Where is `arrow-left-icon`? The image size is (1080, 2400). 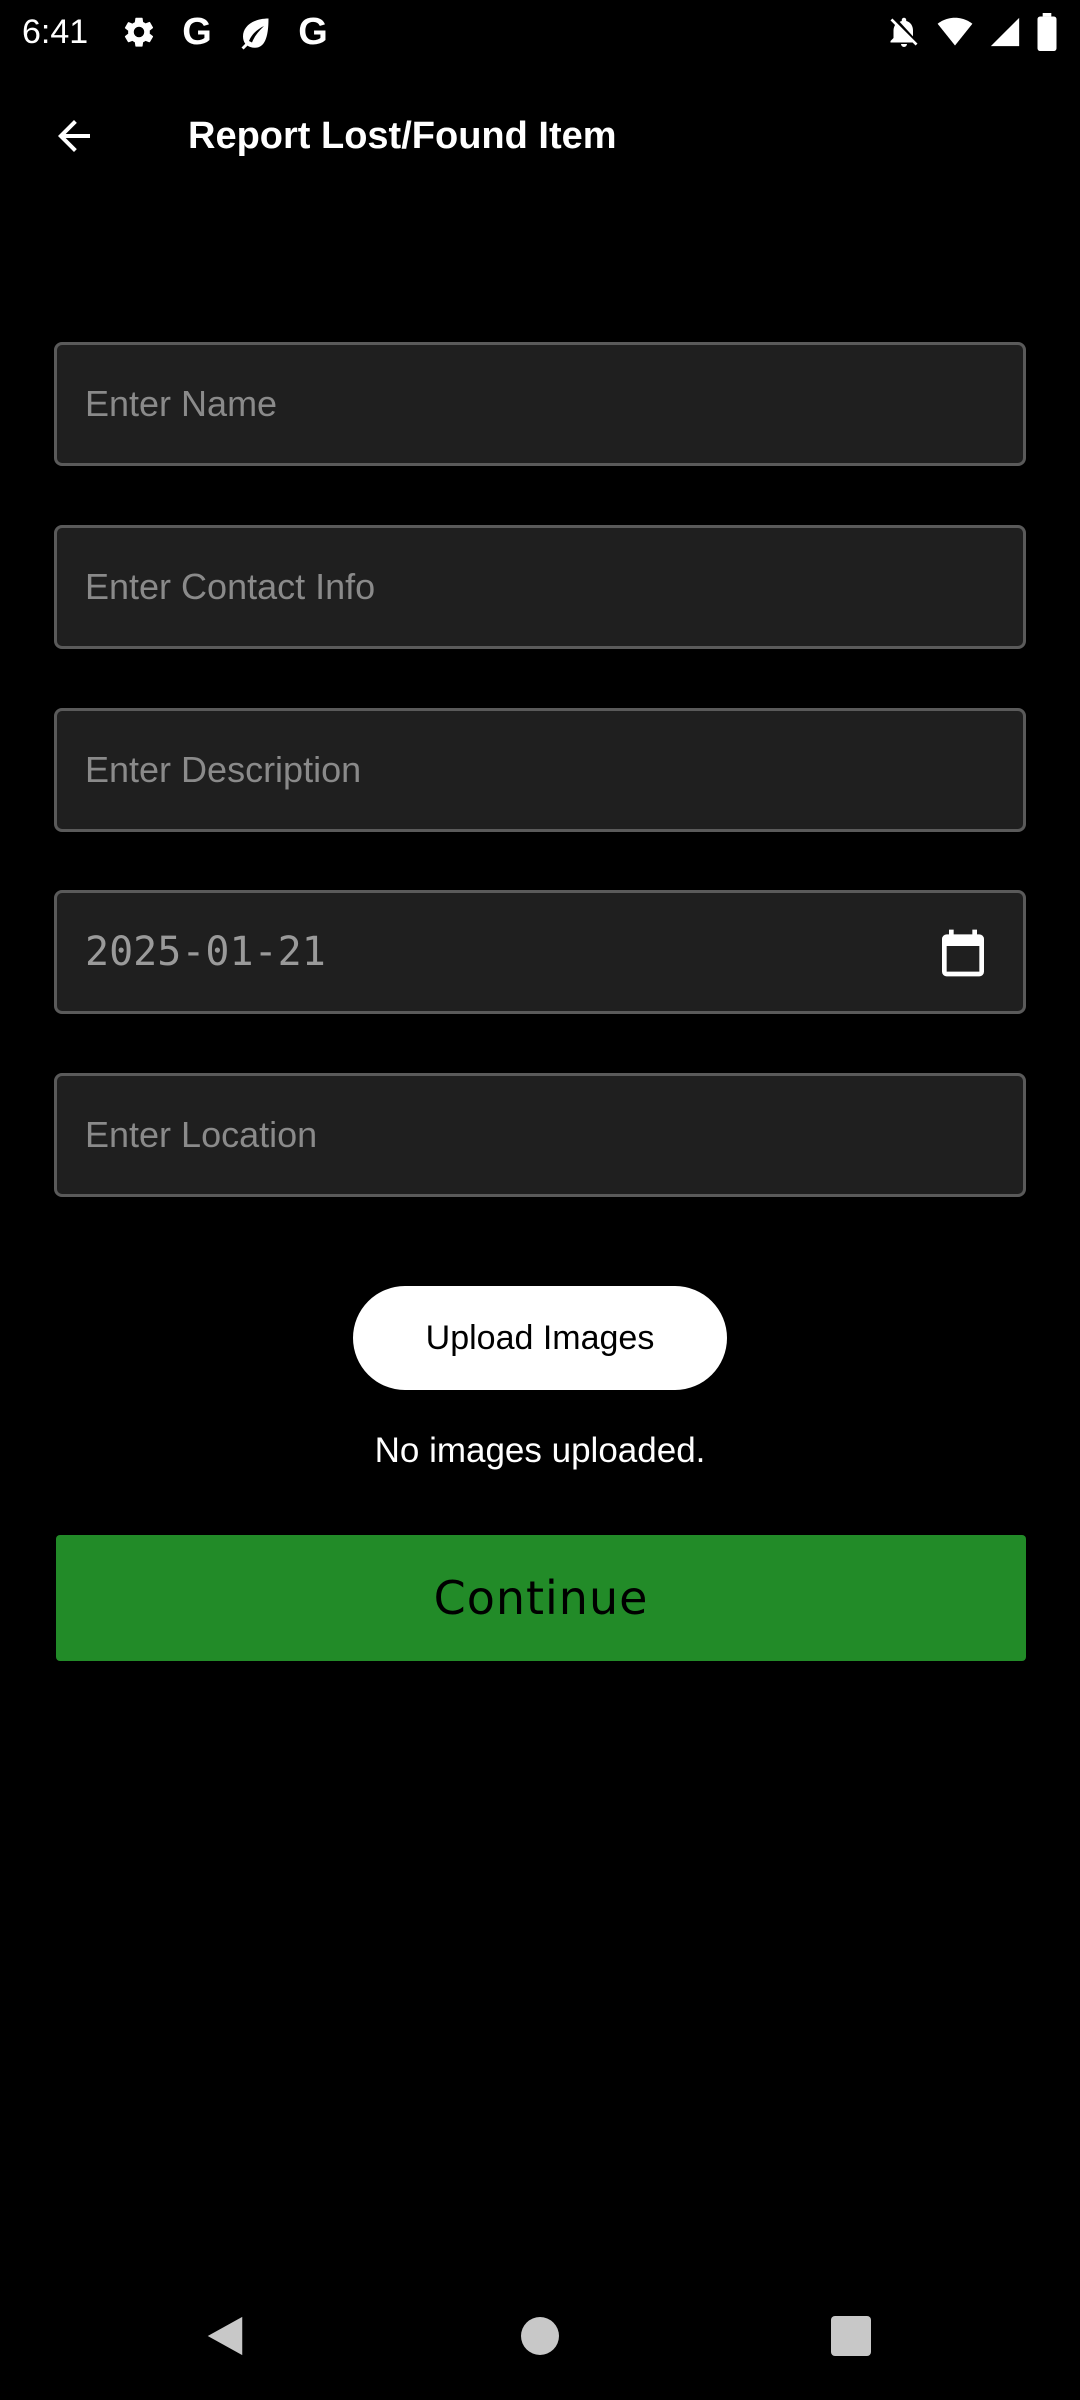
arrow-left-icon is located at coordinates (74, 136).